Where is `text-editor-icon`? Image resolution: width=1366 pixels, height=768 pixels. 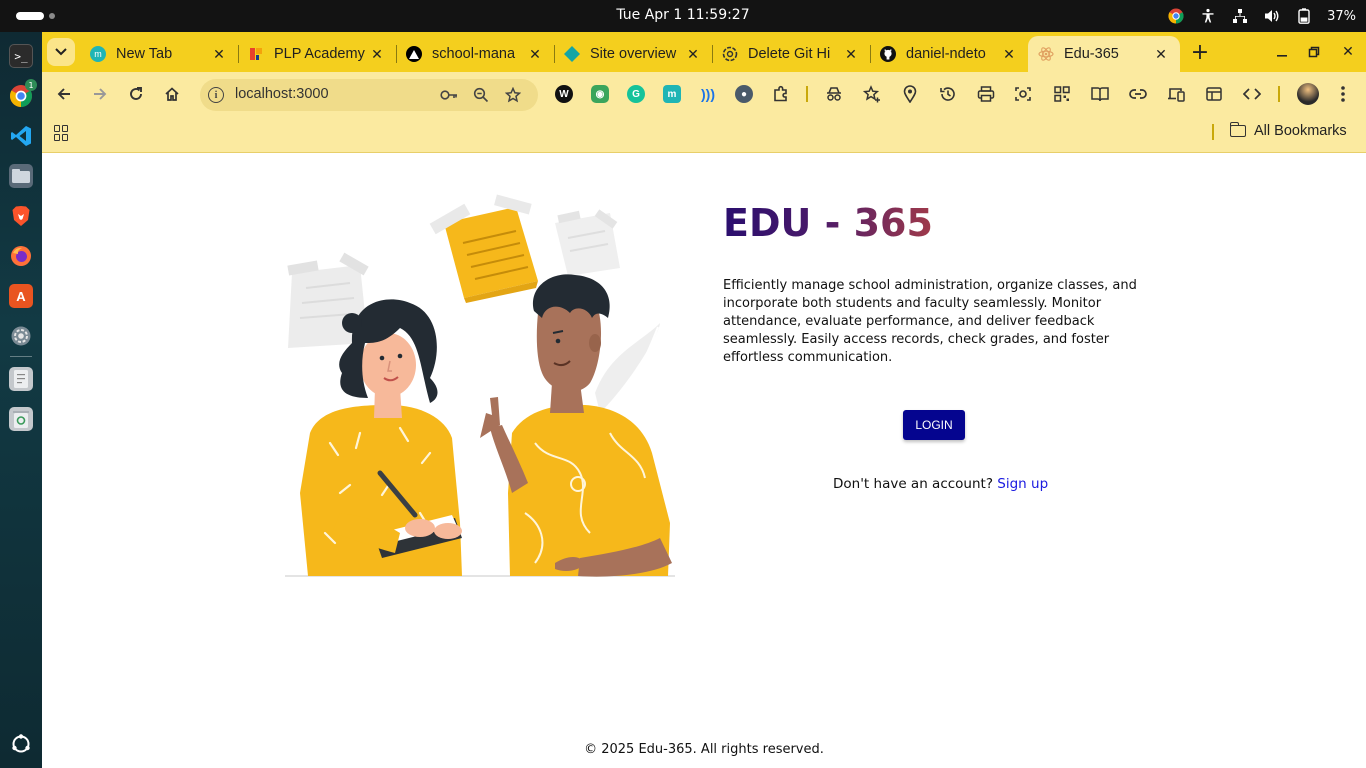 text-editor-icon is located at coordinates (21, 379).